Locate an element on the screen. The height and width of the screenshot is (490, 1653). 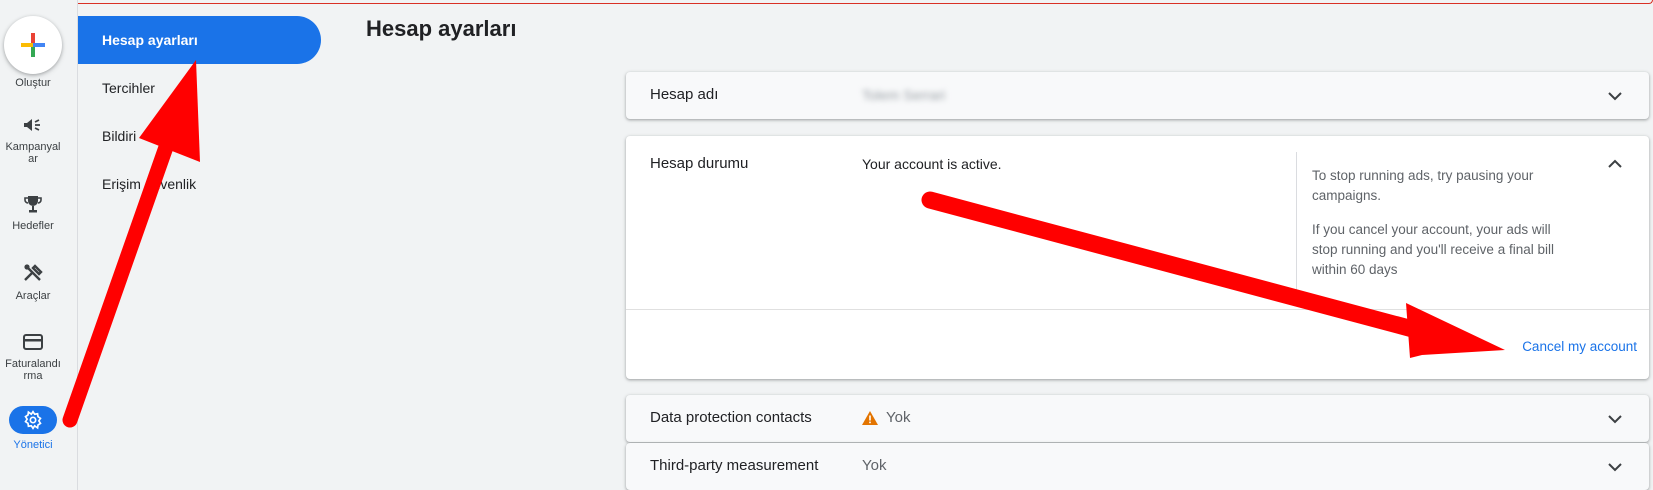
card-title: Third-party measurement is located at coordinates (734, 465).